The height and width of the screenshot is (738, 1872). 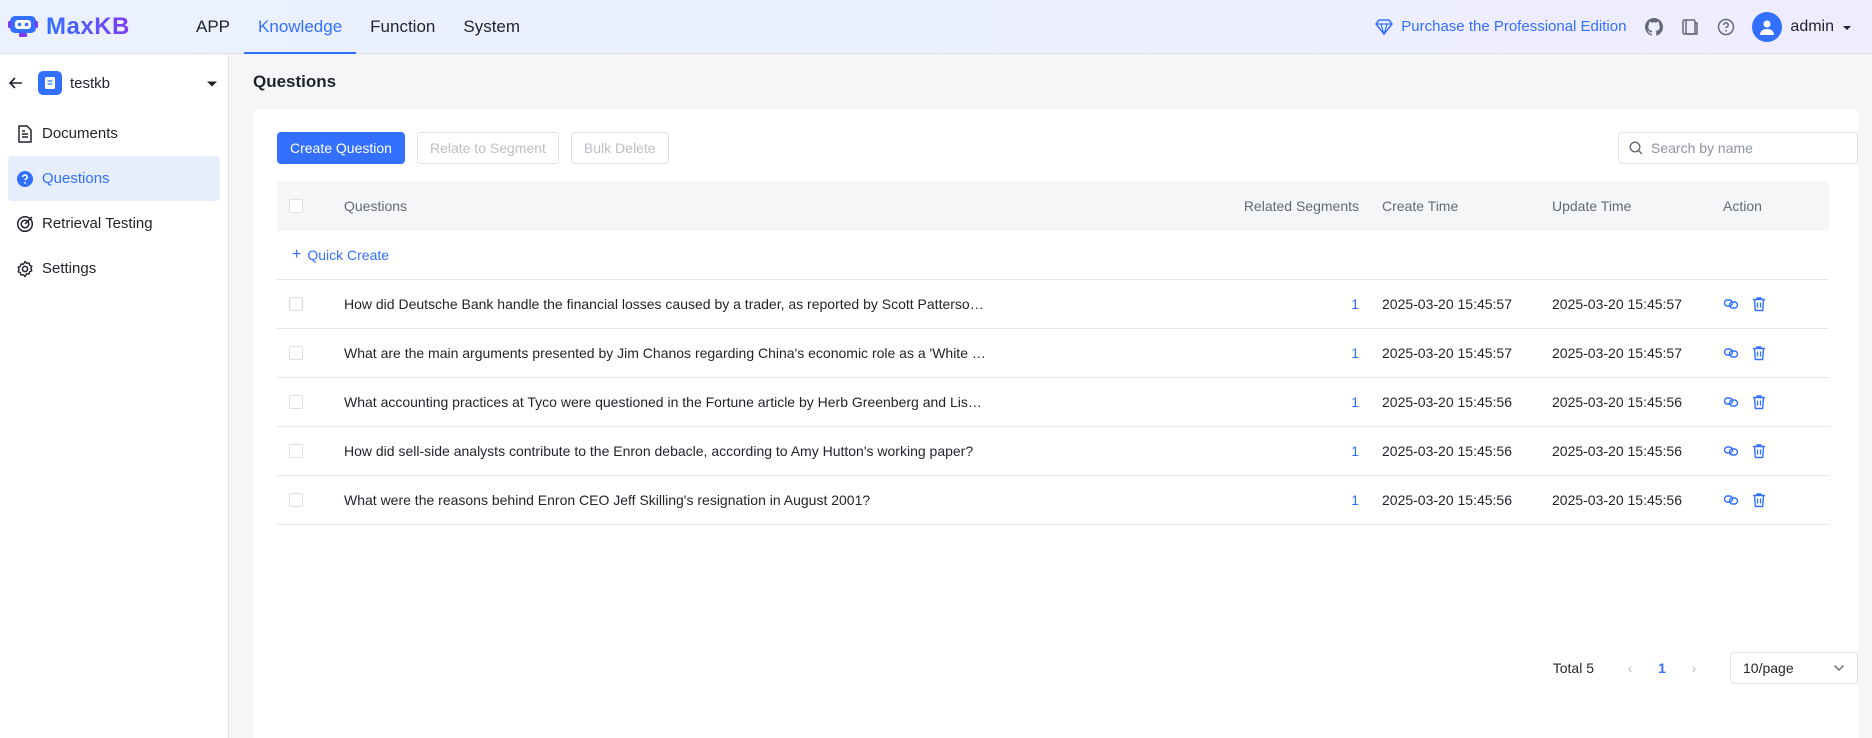 I want to click on search-input, so click(x=1751, y=148).